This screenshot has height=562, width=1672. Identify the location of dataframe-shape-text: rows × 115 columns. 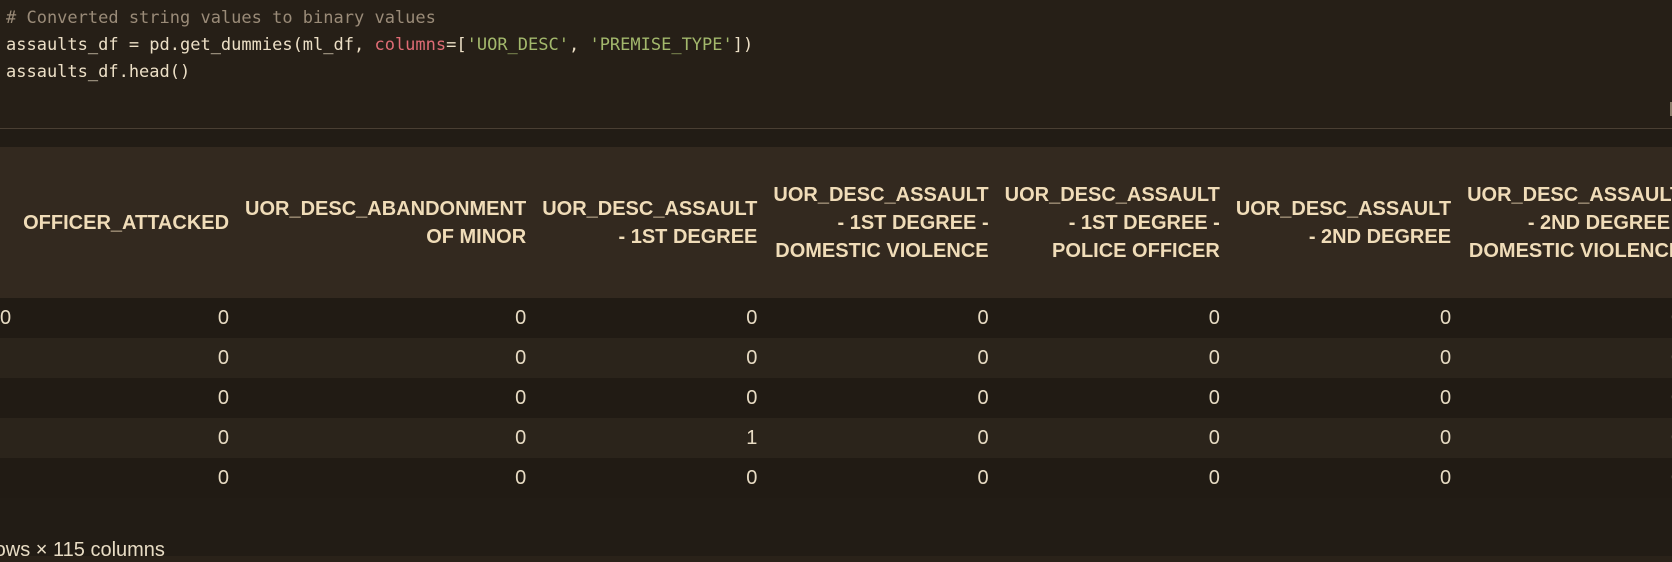
(82, 550).